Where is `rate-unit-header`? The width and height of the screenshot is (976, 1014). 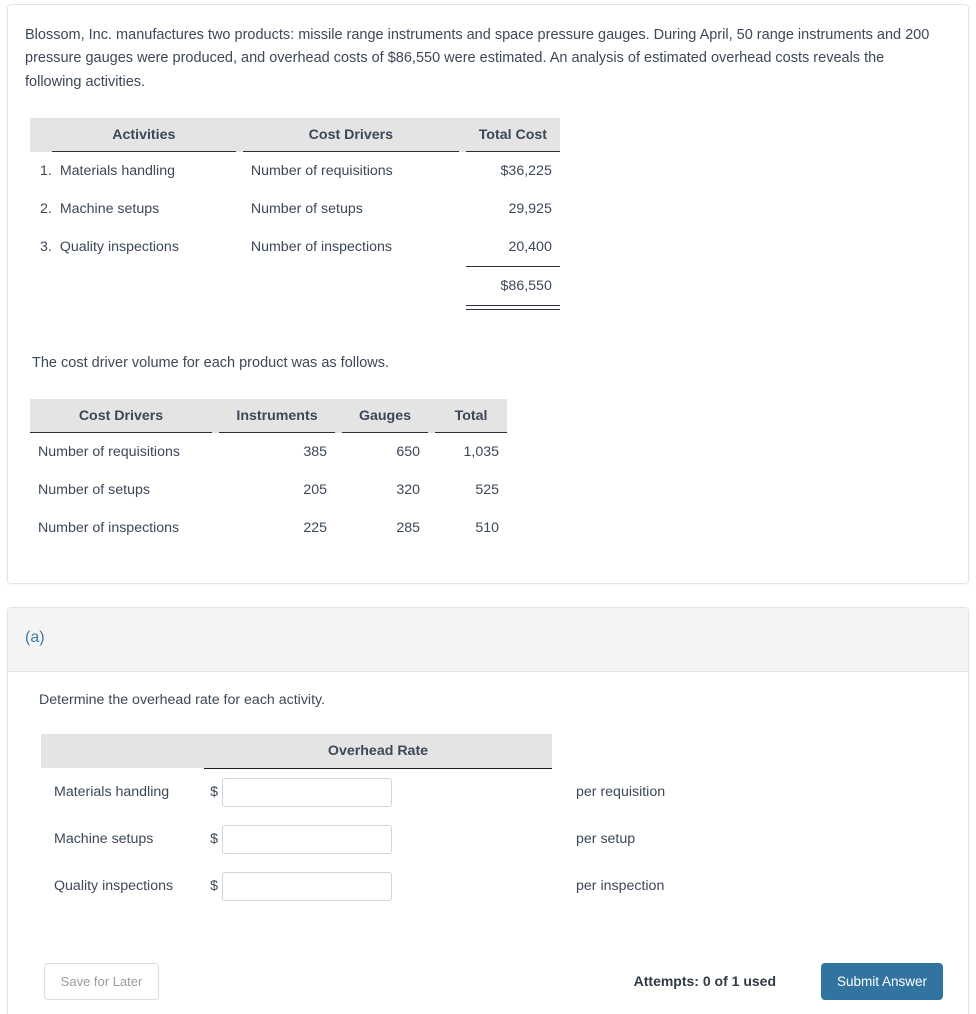
rate-unit-header is located at coordinates (612, 751).